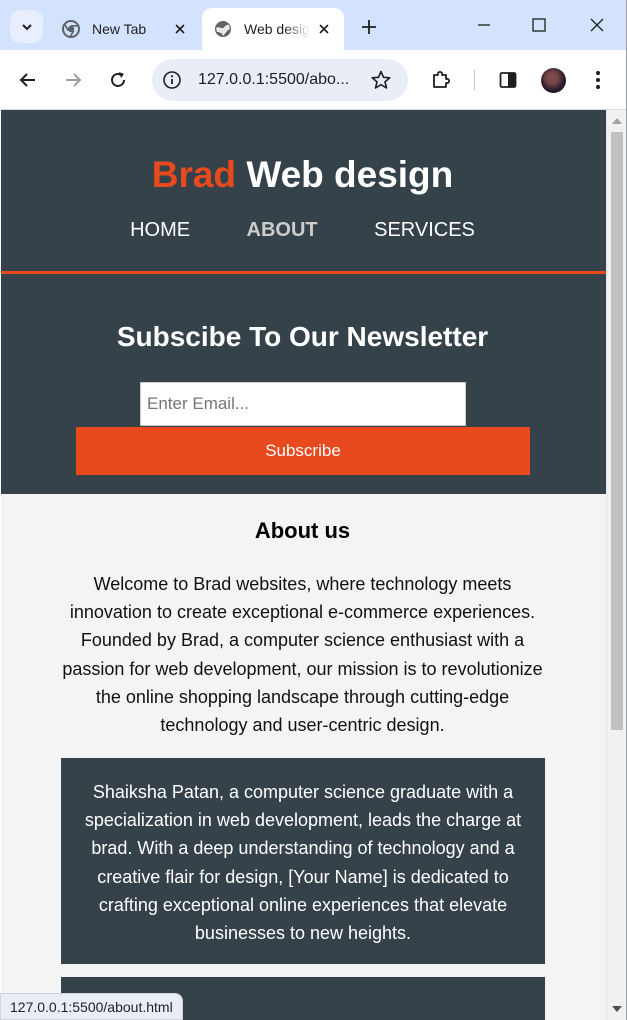 The width and height of the screenshot is (627, 1020). I want to click on tab-web-design: Web design, so click(273, 29).